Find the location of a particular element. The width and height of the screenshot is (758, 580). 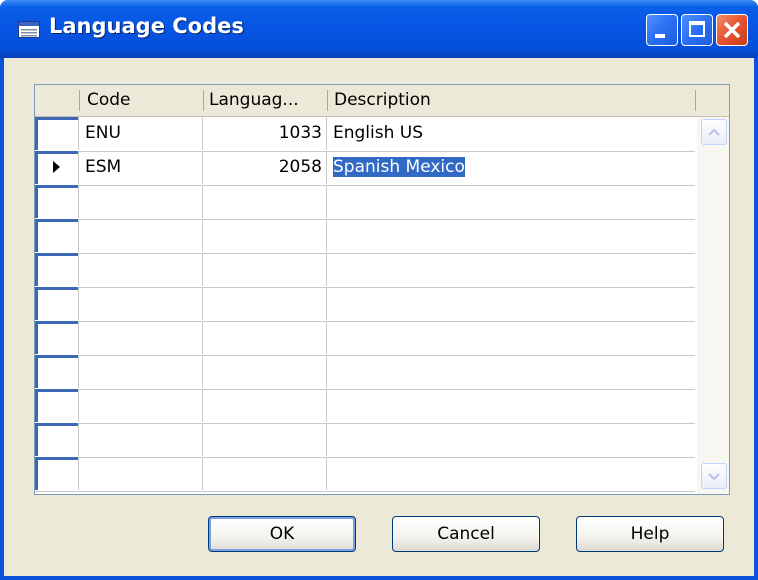

column-header-description: Description is located at coordinates (484, 100).